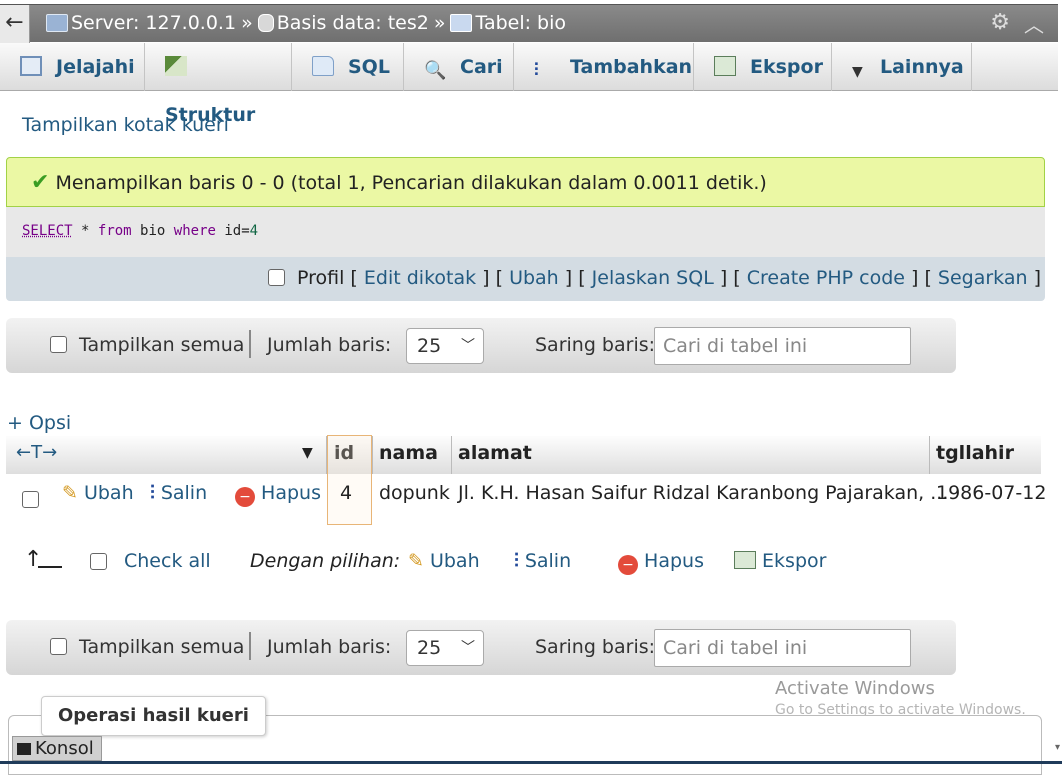  I want to click on breadcrumb-server: Server: 127.0.0.1, so click(153, 23).